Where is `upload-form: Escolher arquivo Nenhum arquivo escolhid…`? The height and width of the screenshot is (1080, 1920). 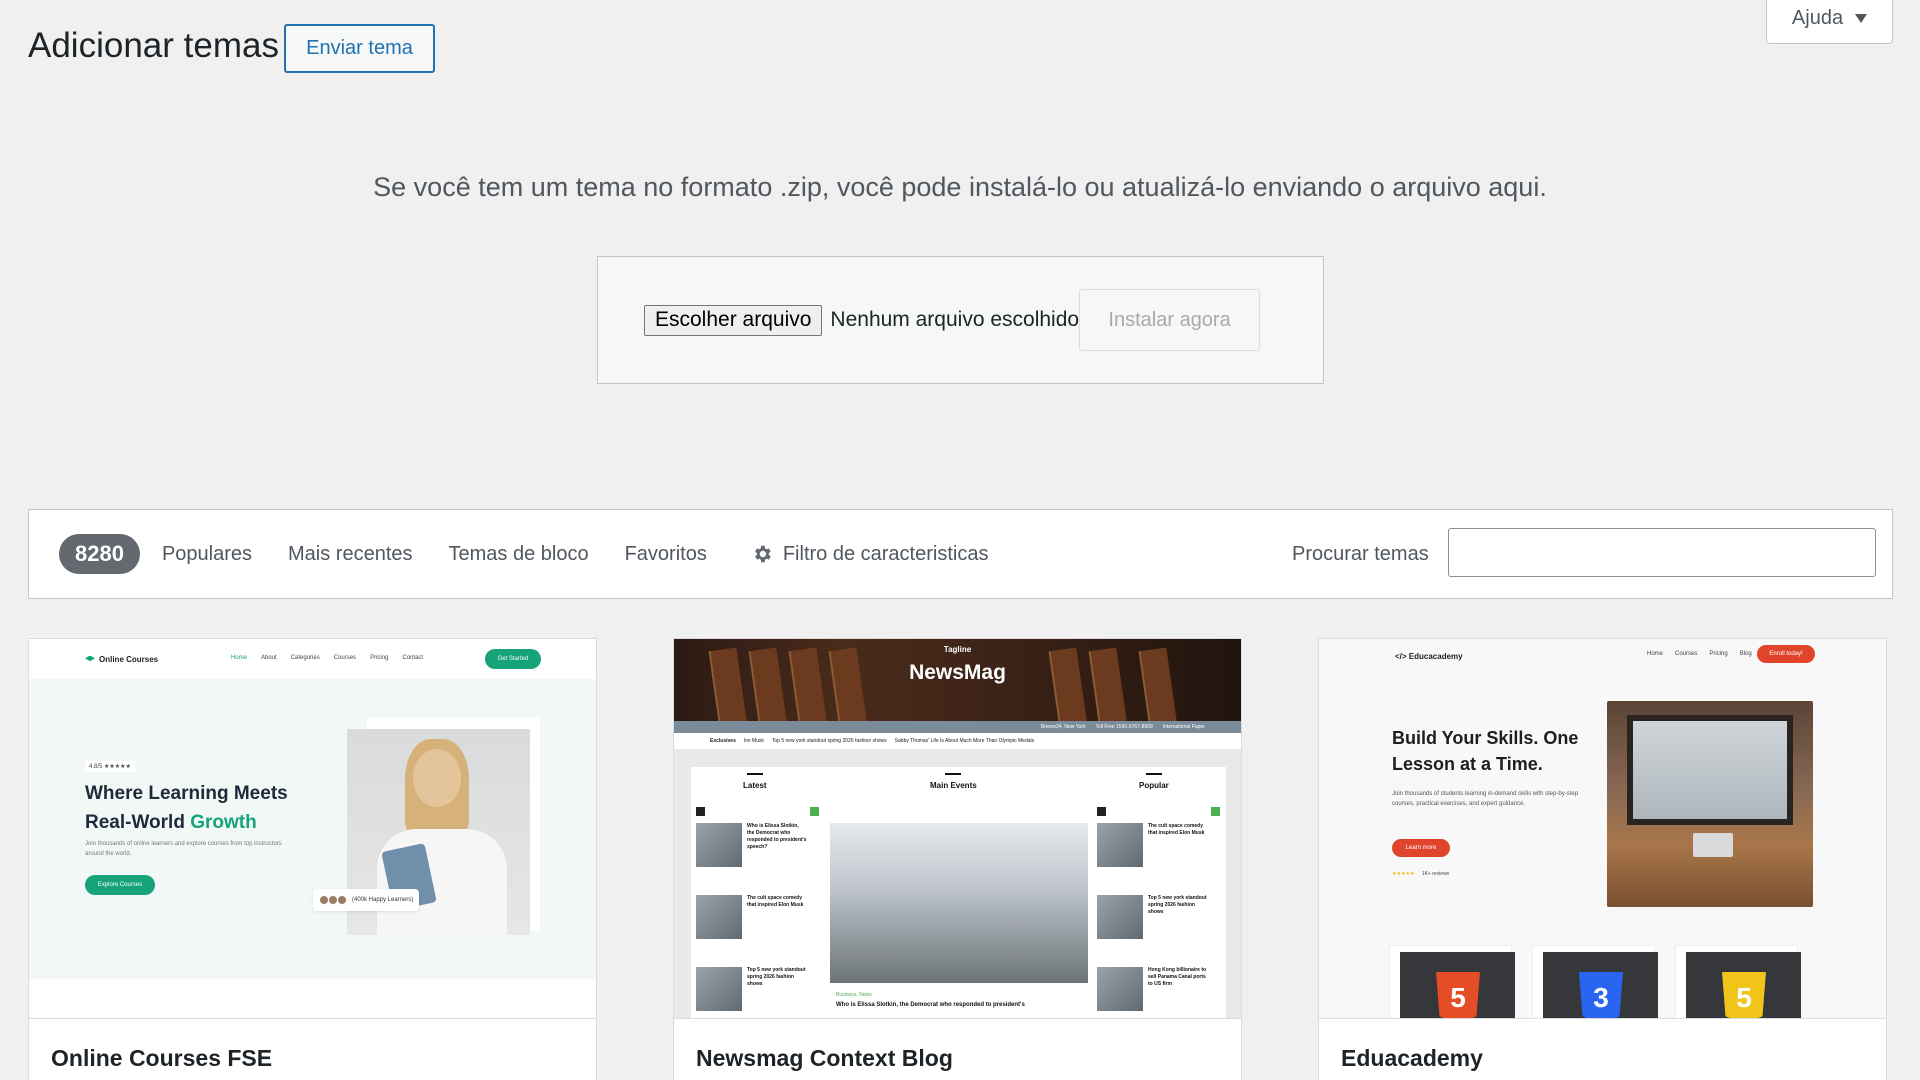
upload-form: Escolher arquivo Nenhum arquivo escolhid… is located at coordinates (960, 320).